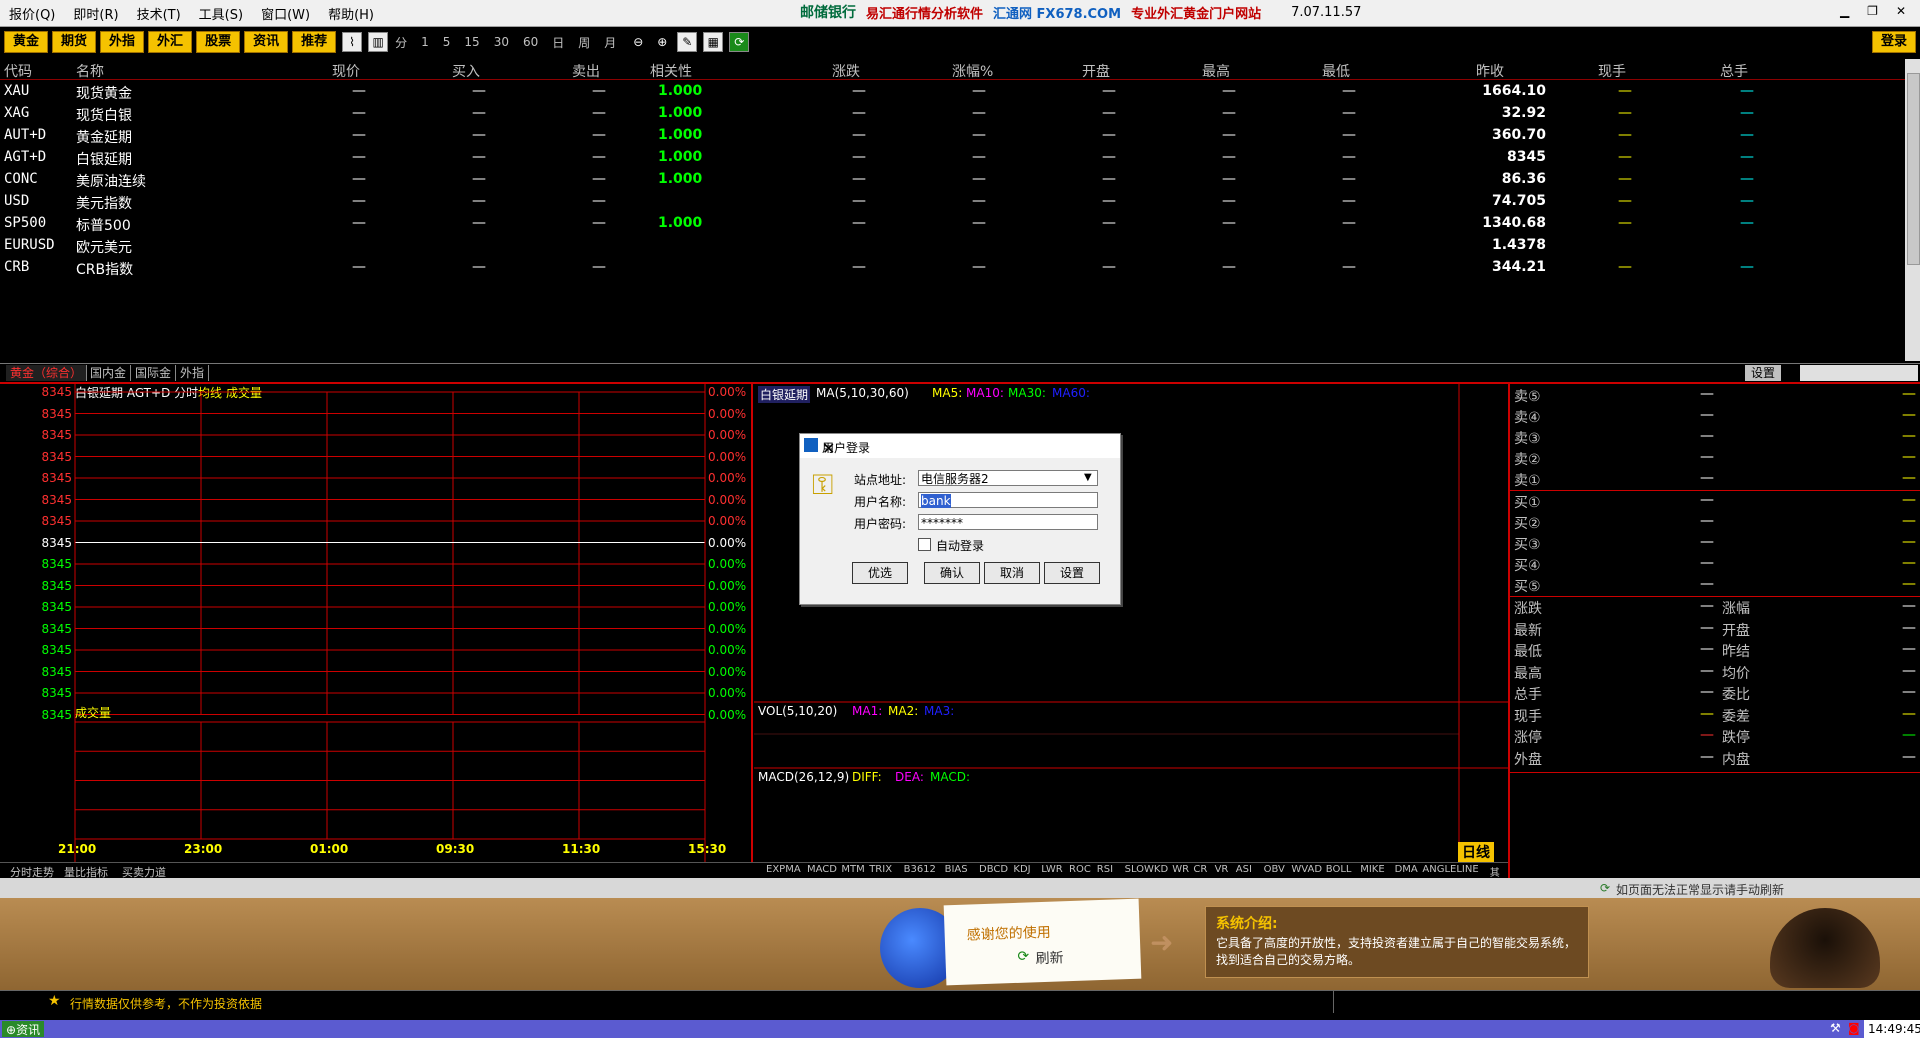 Image resolution: width=1920 pixels, height=1038 pixels. Describe the element at coordinates (471, 42) in the screenshot. I see `period-15: 15` at that location.